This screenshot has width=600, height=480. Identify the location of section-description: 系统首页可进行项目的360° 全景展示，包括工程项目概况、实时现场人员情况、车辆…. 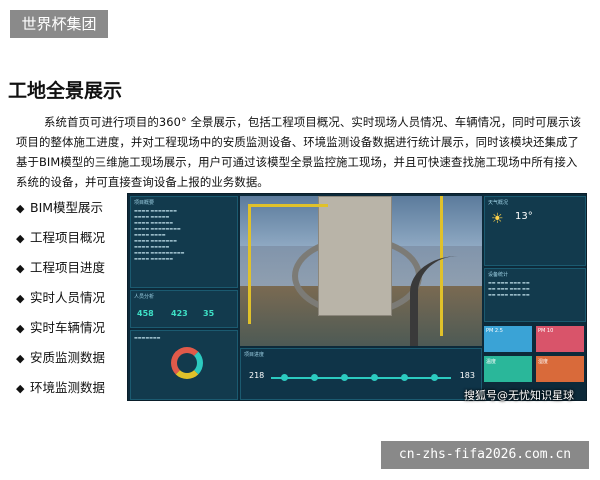
(299, 152).